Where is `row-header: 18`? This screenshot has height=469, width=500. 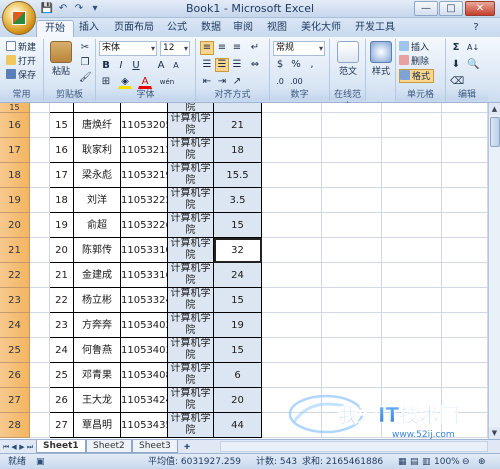 row-header: 18 is located at coordinates (15, 175).